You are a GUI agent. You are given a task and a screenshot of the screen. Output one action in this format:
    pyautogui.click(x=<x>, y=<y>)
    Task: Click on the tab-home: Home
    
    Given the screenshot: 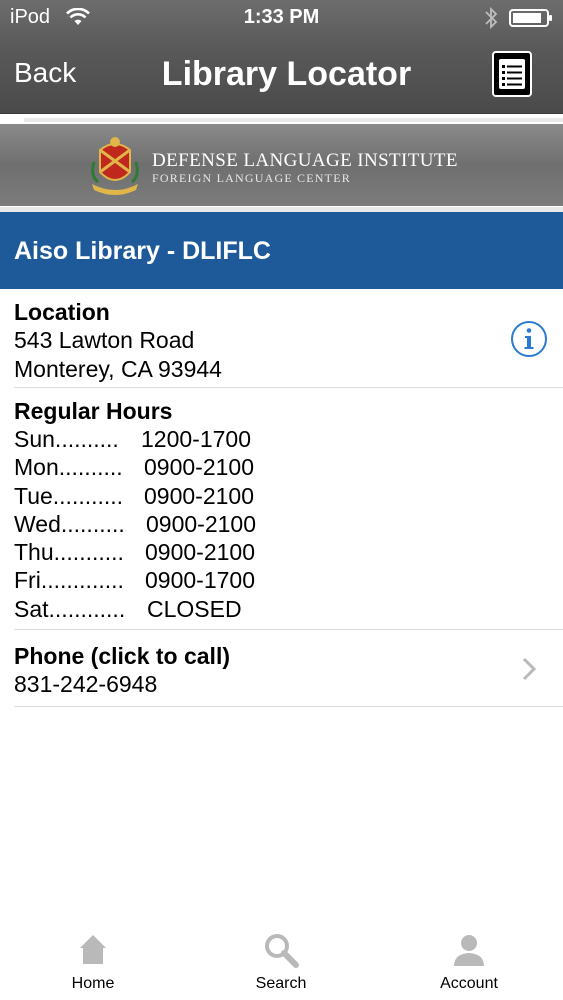 What is the action you would take?
    pyautogui.click(x=93, y=960)
    